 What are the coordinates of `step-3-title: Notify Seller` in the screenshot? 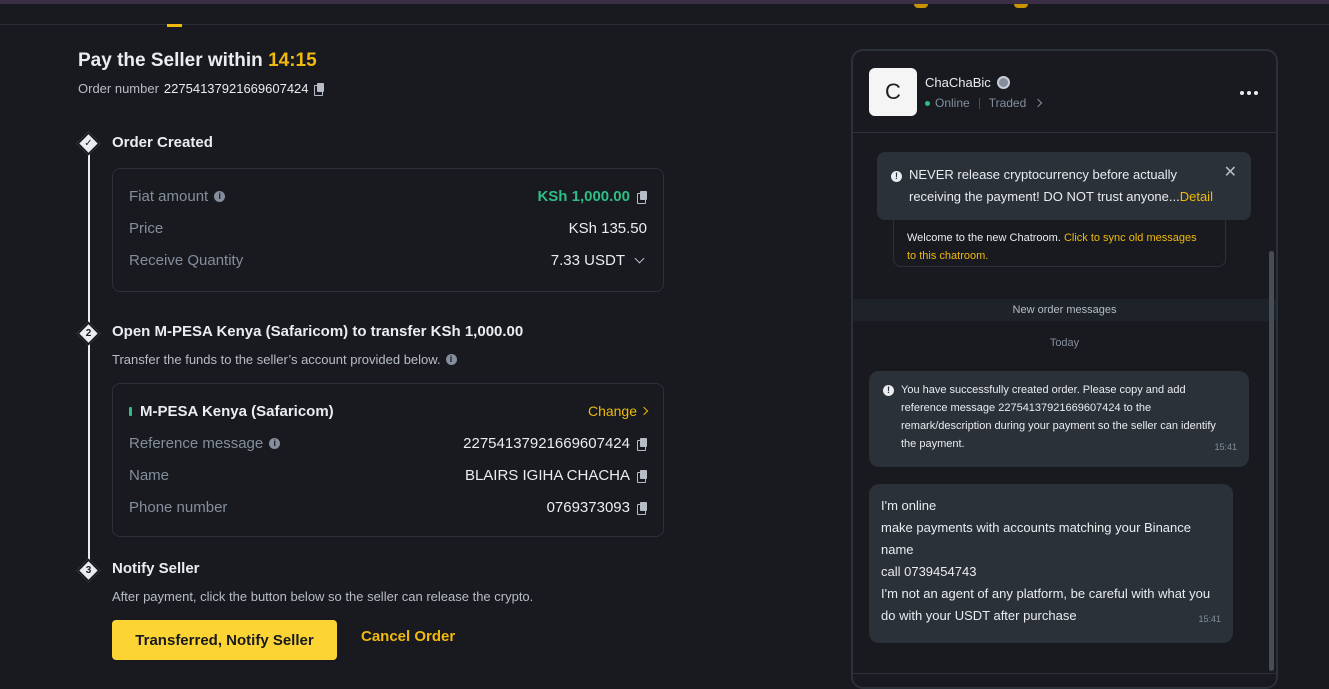 It's located at (156, 568).